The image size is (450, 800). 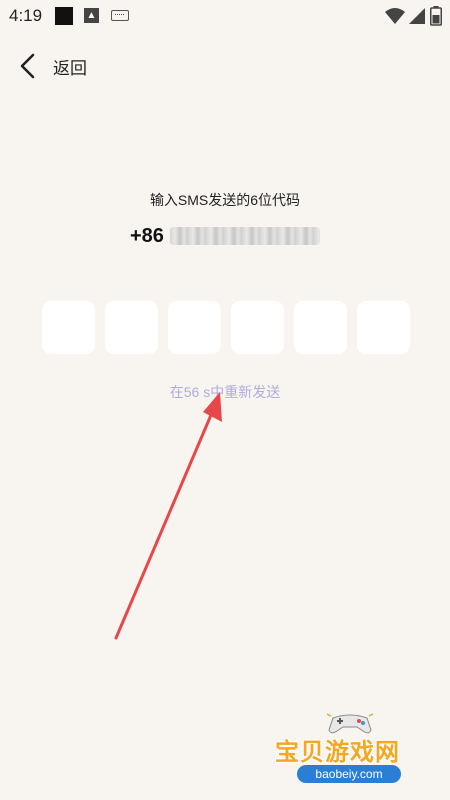 What do you see at coordinates (64, 16) in the screenshot?
I see `stop-square-icon` at bounding box center [64, 16].